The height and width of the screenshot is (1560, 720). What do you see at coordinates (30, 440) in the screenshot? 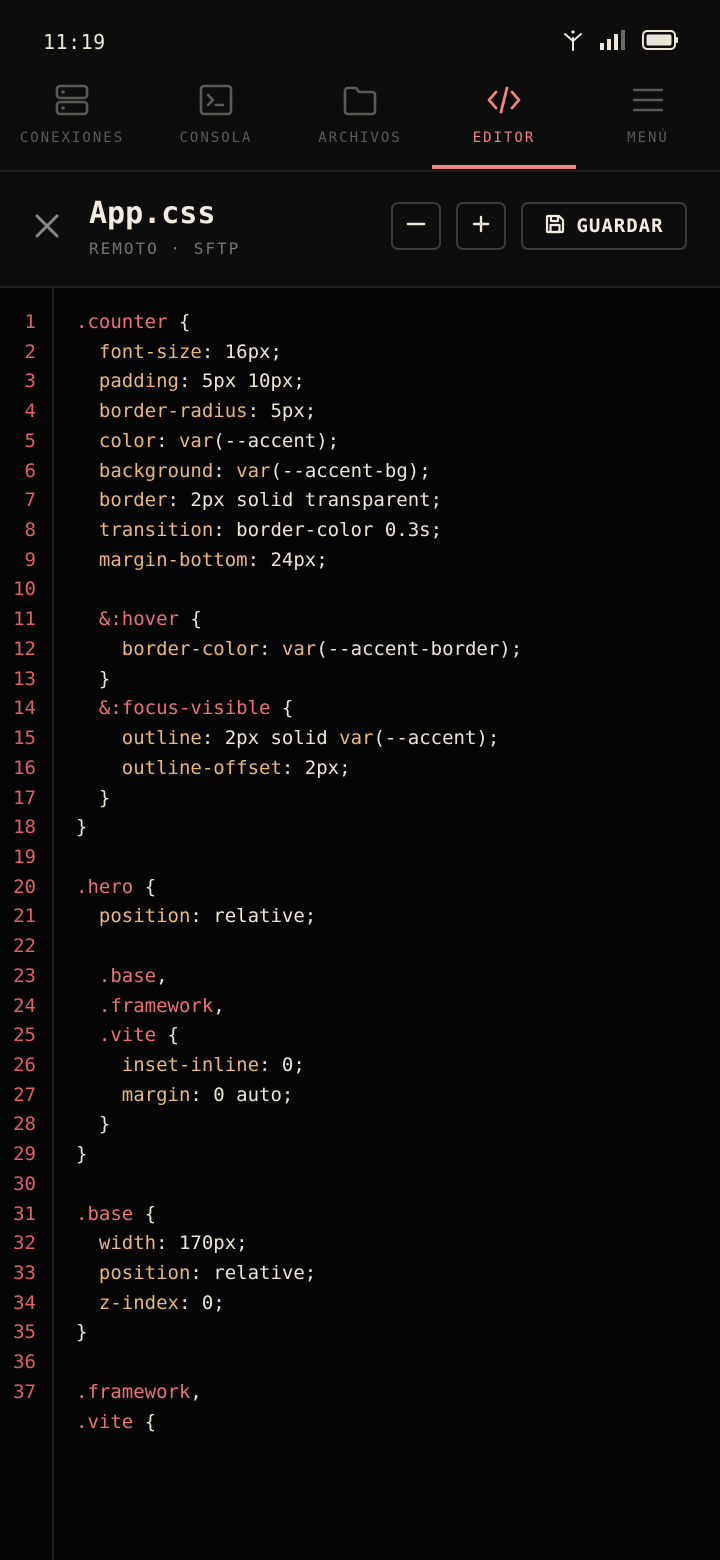
I see `line-number: 5` at bounding box center [30, 440].